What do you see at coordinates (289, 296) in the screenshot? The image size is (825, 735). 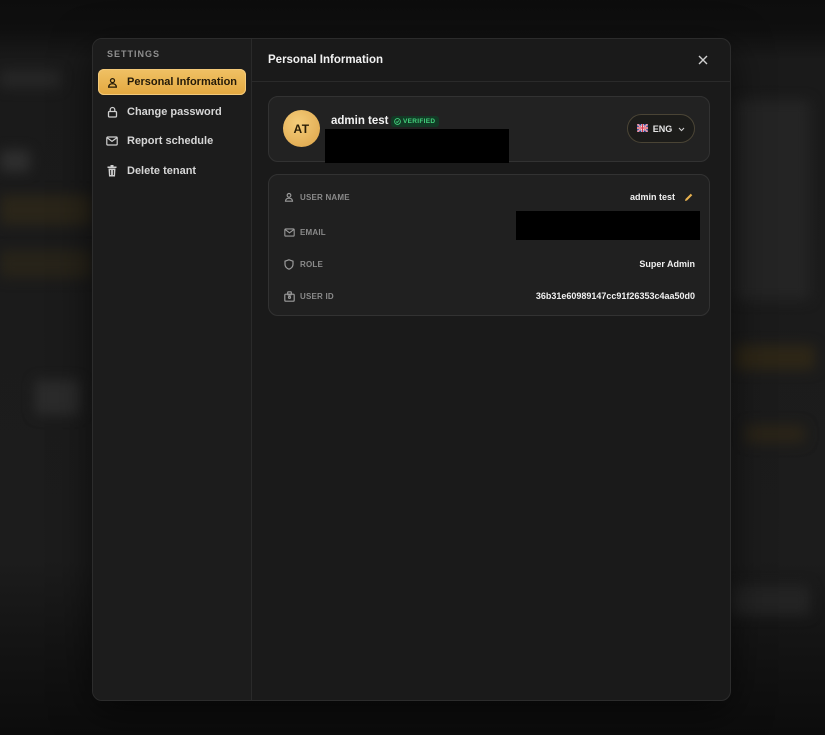 I see `id-badge-icon` at bounding box center [289, 296].